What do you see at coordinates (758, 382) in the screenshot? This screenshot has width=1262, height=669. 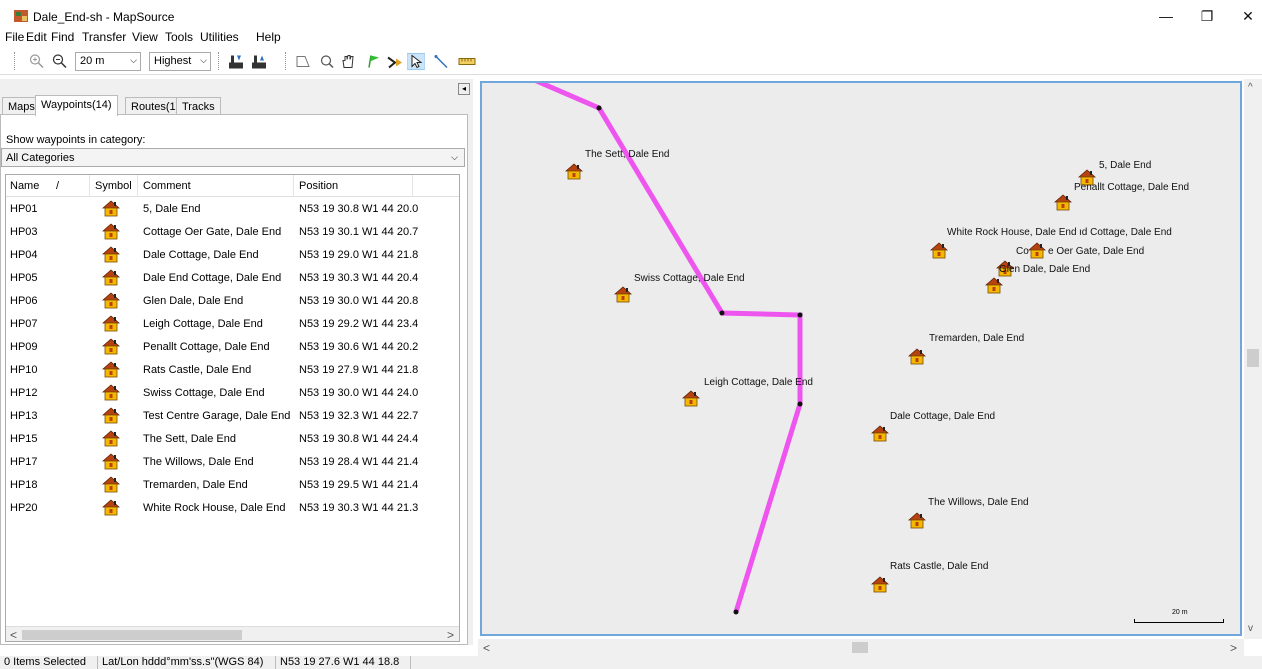 I see `waypoint-label-leigh-cottage: Leigh Cottage, Dale End` at bounding box center [758, 382].